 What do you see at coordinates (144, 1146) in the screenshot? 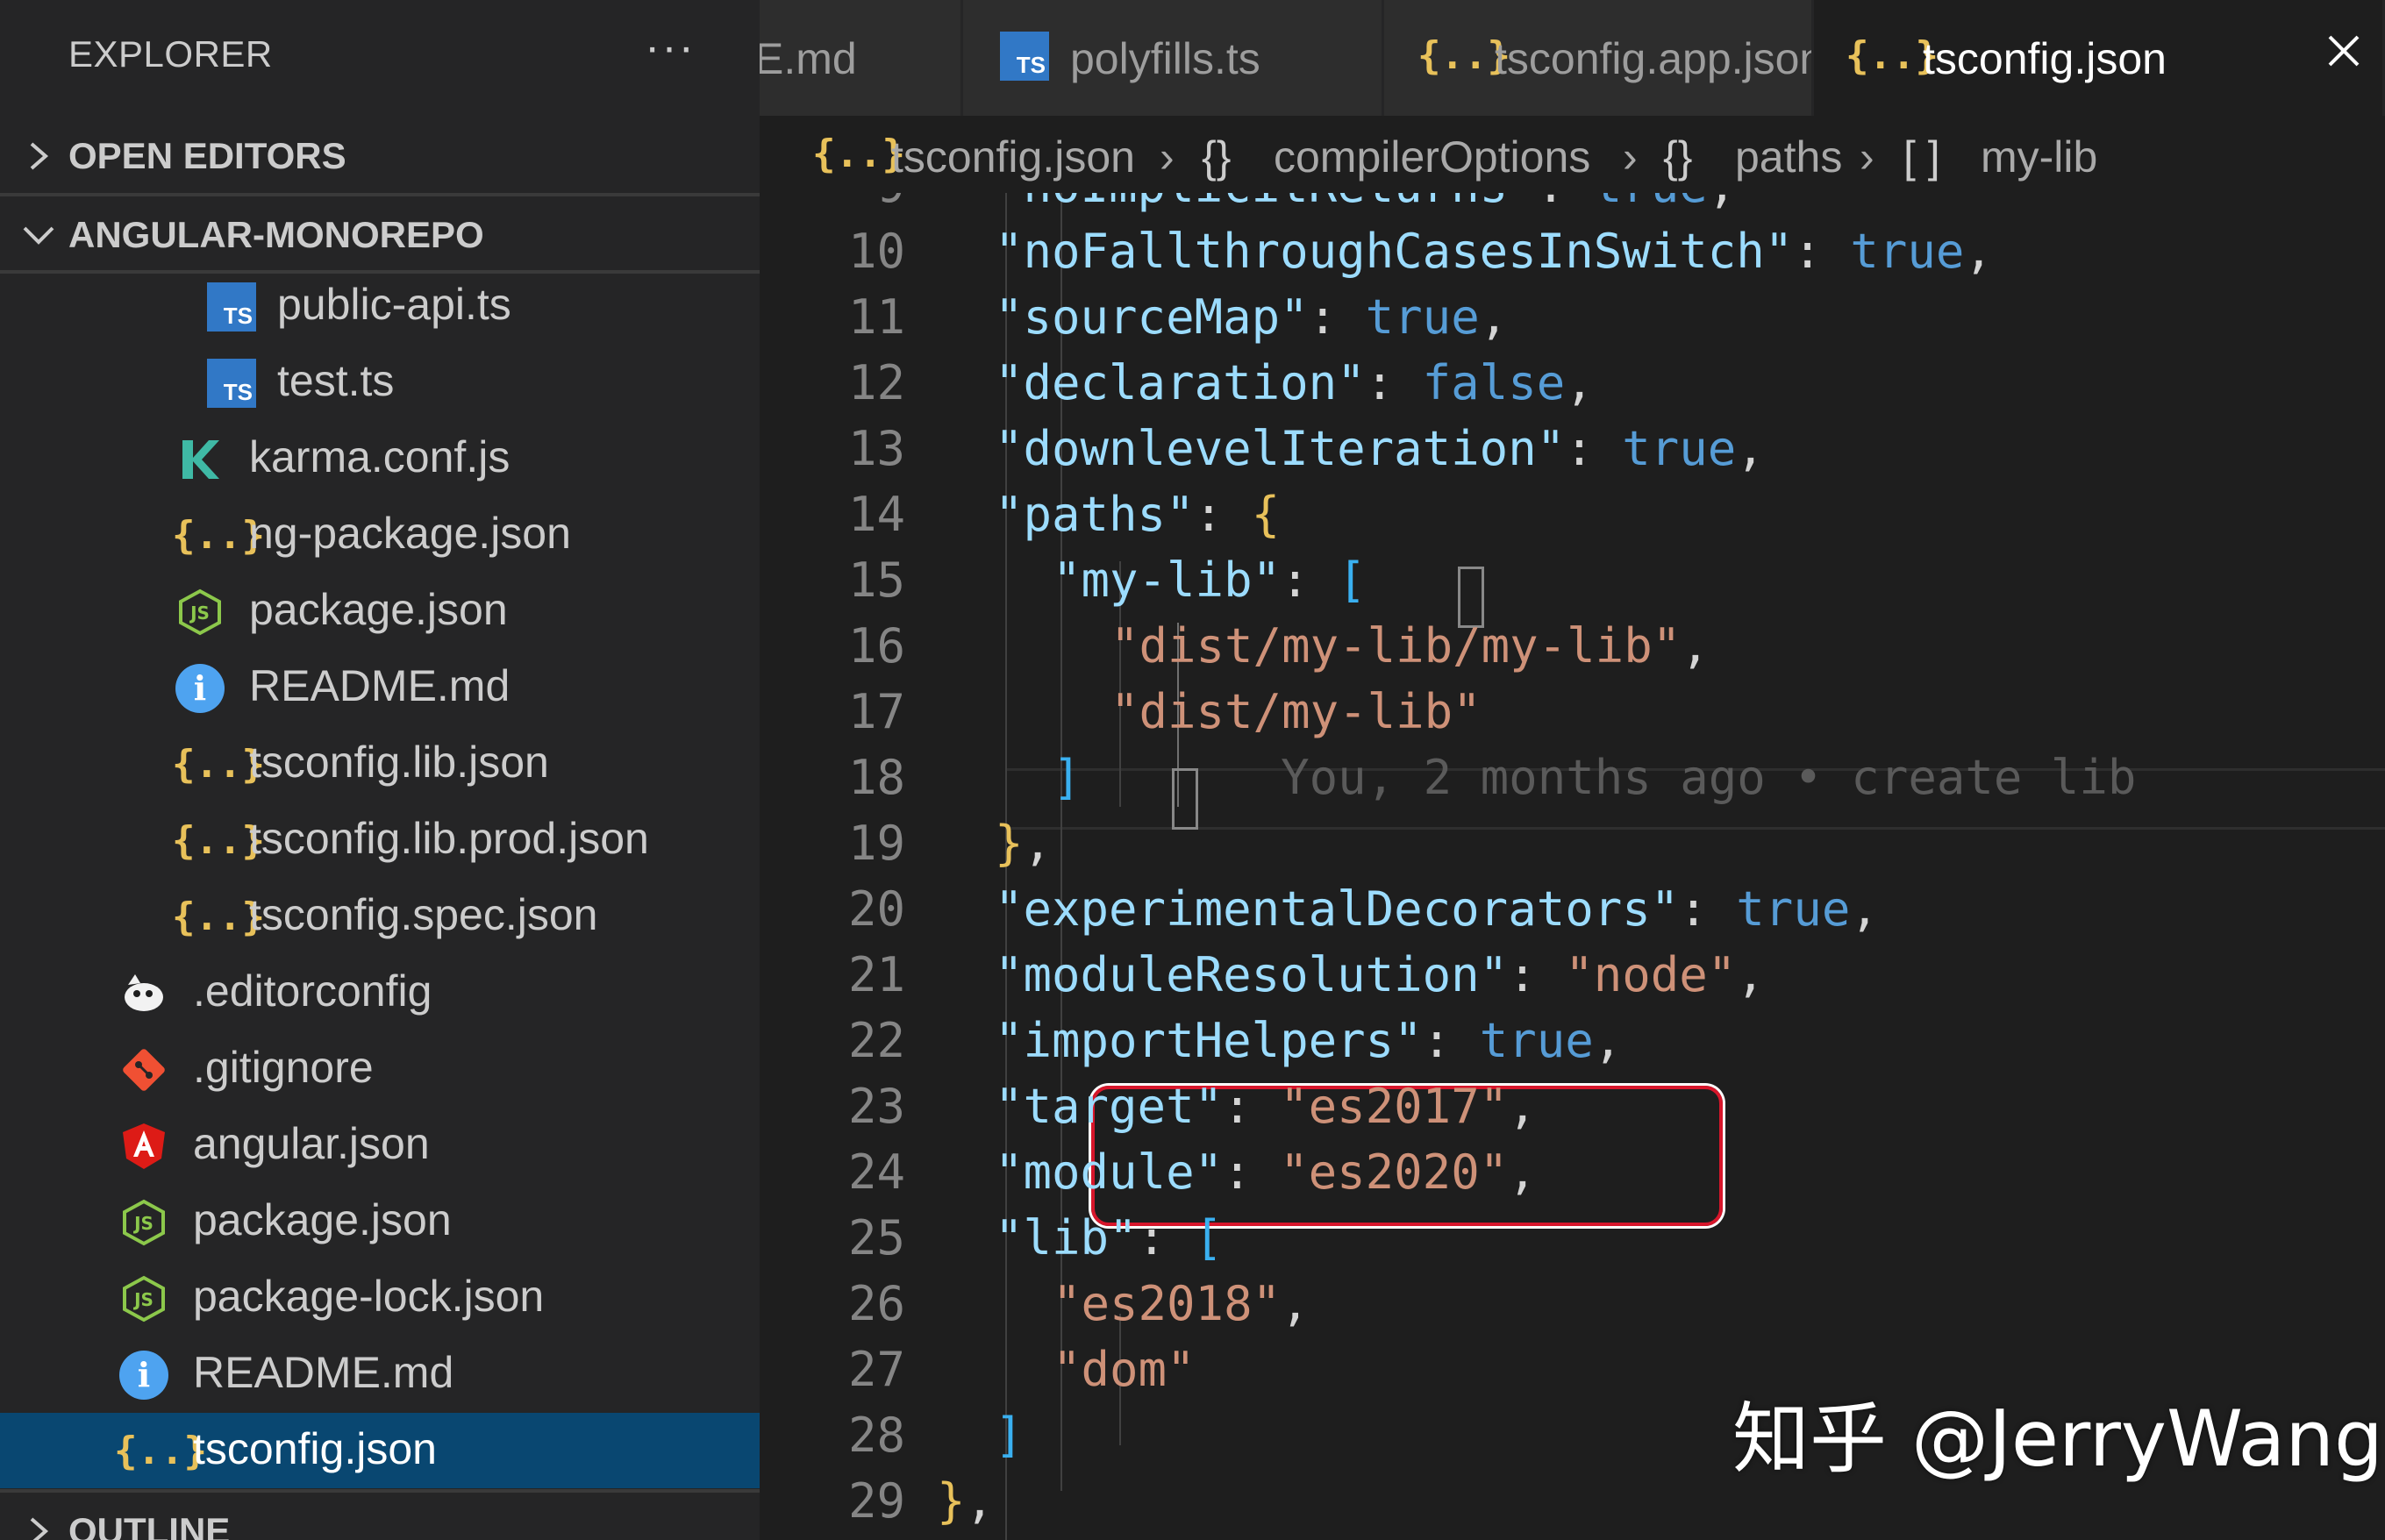
I see `angular-icon` at bounding box center [144, 1146].